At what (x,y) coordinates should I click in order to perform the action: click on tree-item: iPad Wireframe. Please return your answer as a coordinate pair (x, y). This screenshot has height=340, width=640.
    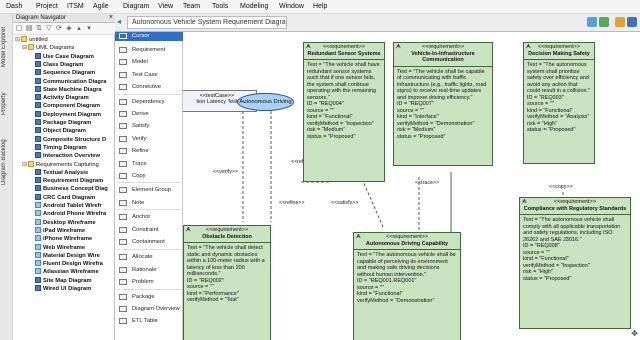
    Looking at the image, I should click on (57, 230).